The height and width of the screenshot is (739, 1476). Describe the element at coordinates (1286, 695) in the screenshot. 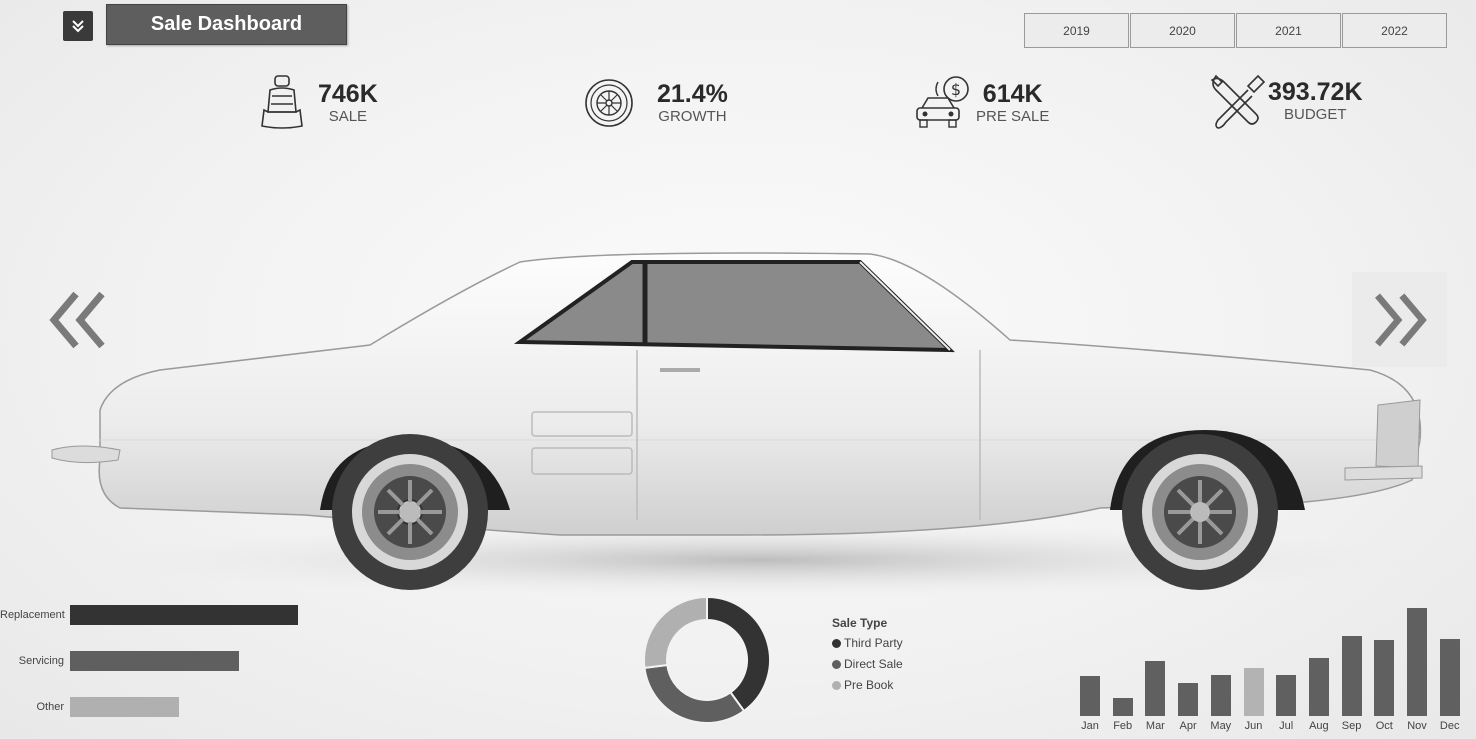

I see `month-bar-jul` at that location.